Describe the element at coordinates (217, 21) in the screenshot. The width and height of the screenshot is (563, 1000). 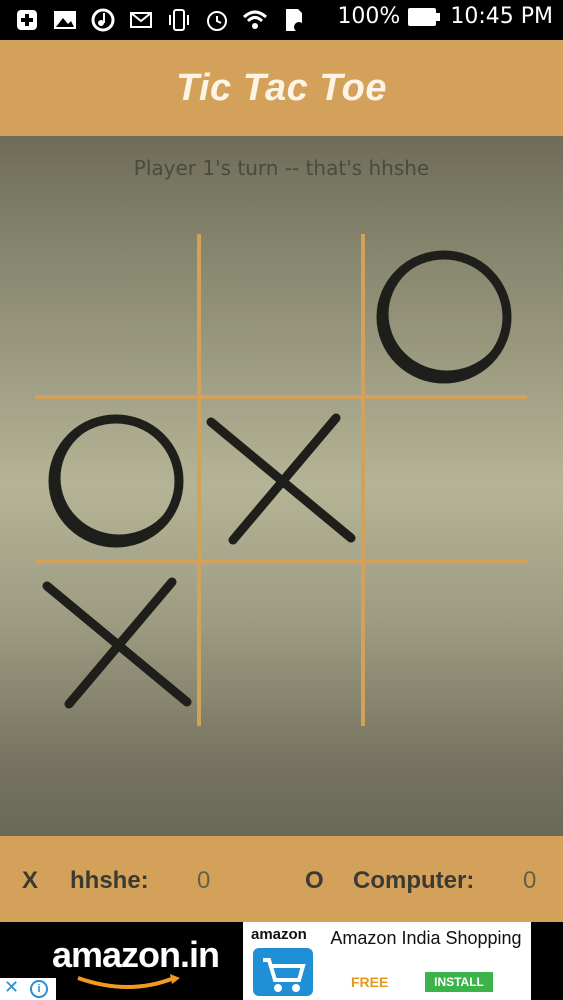
I see `alarm-icon` at that location.